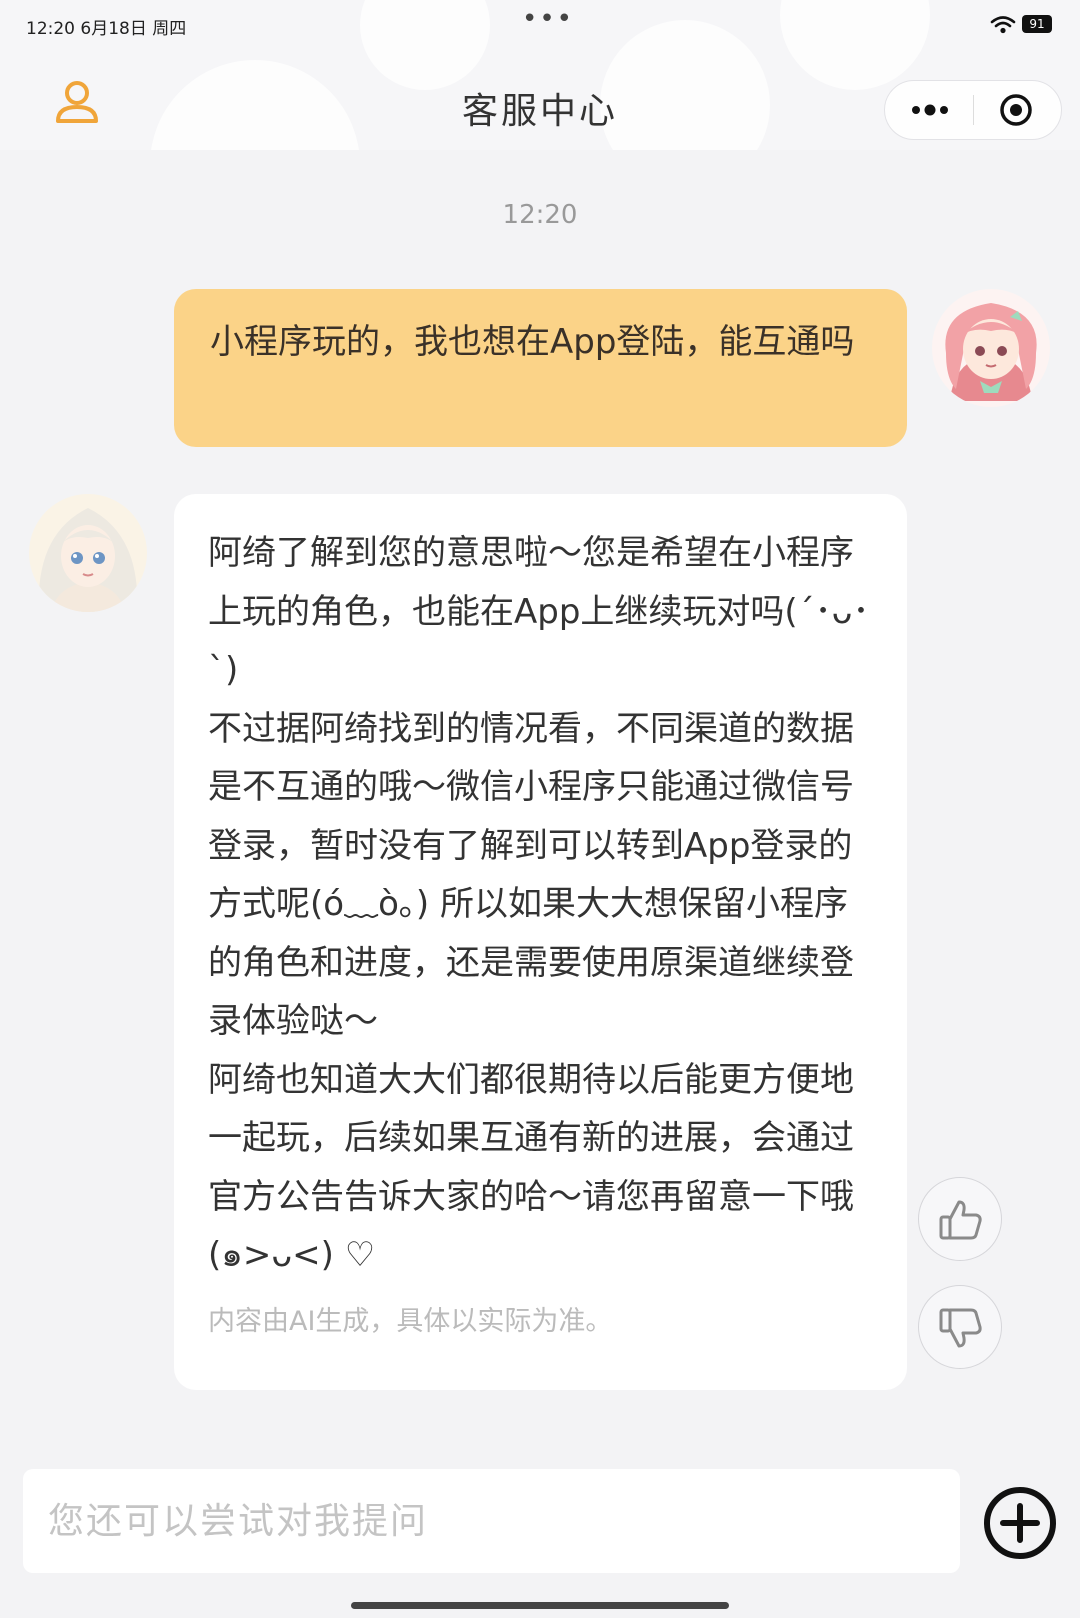 The width and height of the screenshot is (1080, 1618). I want to click on bot-avatar-image, so click(88, 553).